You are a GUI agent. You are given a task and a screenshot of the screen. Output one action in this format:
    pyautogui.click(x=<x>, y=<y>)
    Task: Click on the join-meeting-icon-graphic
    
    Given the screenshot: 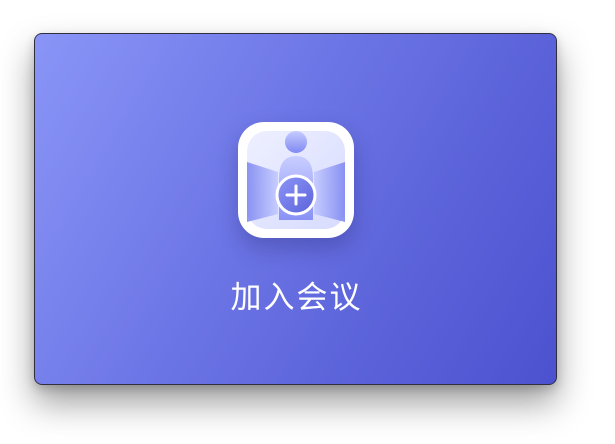 What is the action you would take?
    pyautogui.click(x=296, y=180)
    